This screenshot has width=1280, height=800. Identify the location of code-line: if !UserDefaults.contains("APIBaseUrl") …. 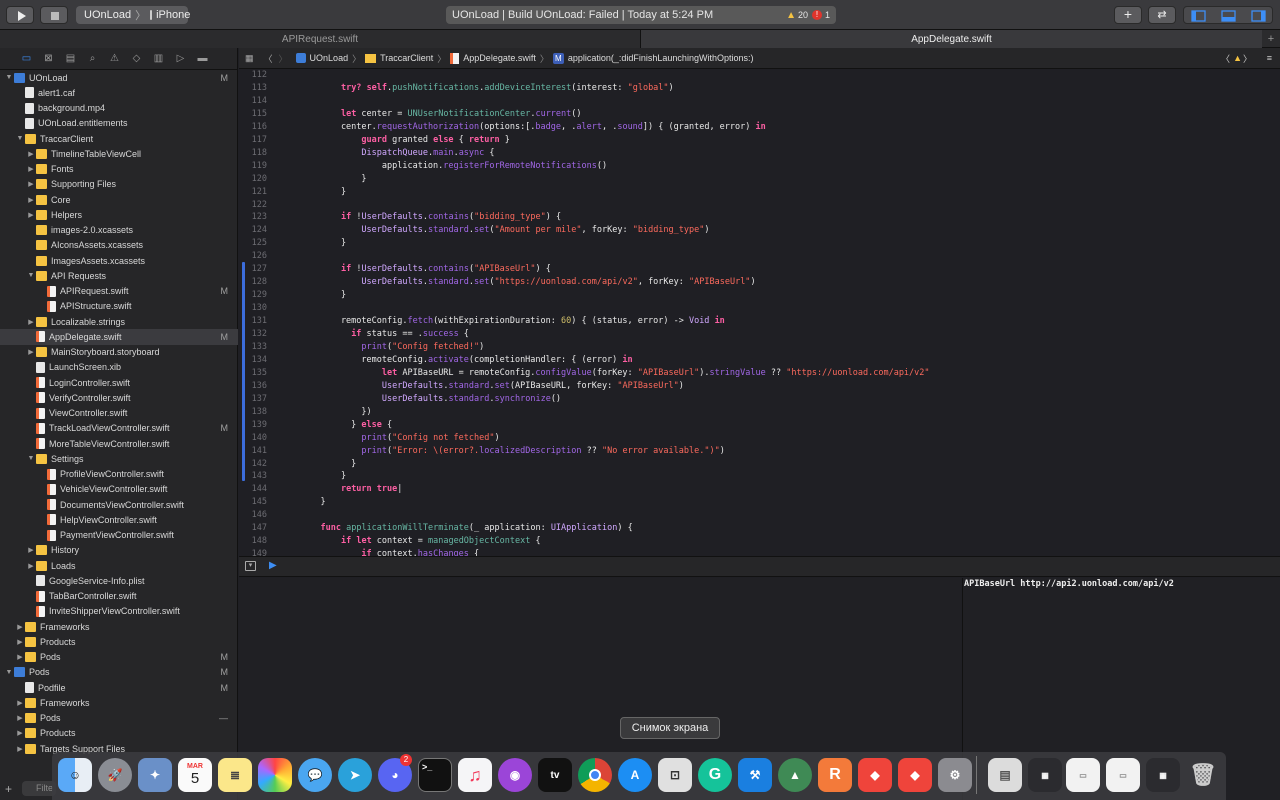
(425, 269).